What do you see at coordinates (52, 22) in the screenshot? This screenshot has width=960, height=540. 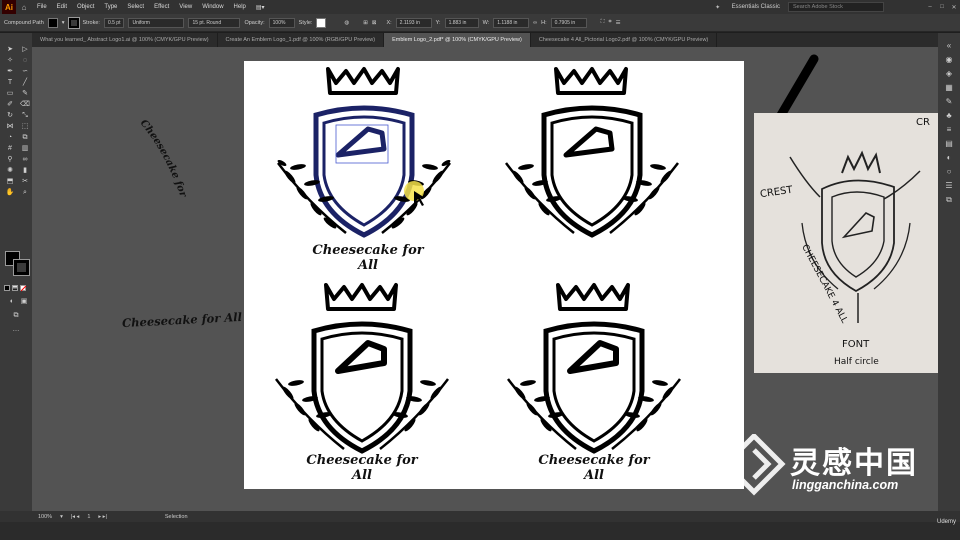 I see `fill-swatch` at bounding box center [52, 22].